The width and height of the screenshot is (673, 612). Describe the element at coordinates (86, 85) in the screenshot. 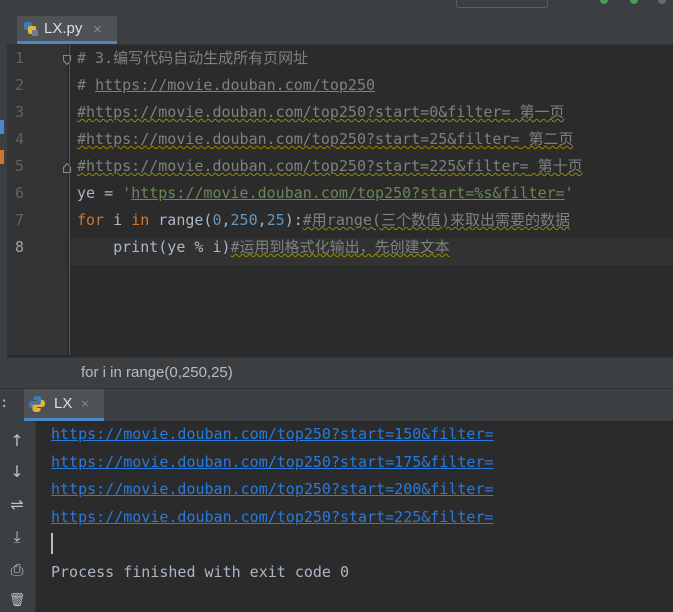

I see `comment-token: #` at that location.